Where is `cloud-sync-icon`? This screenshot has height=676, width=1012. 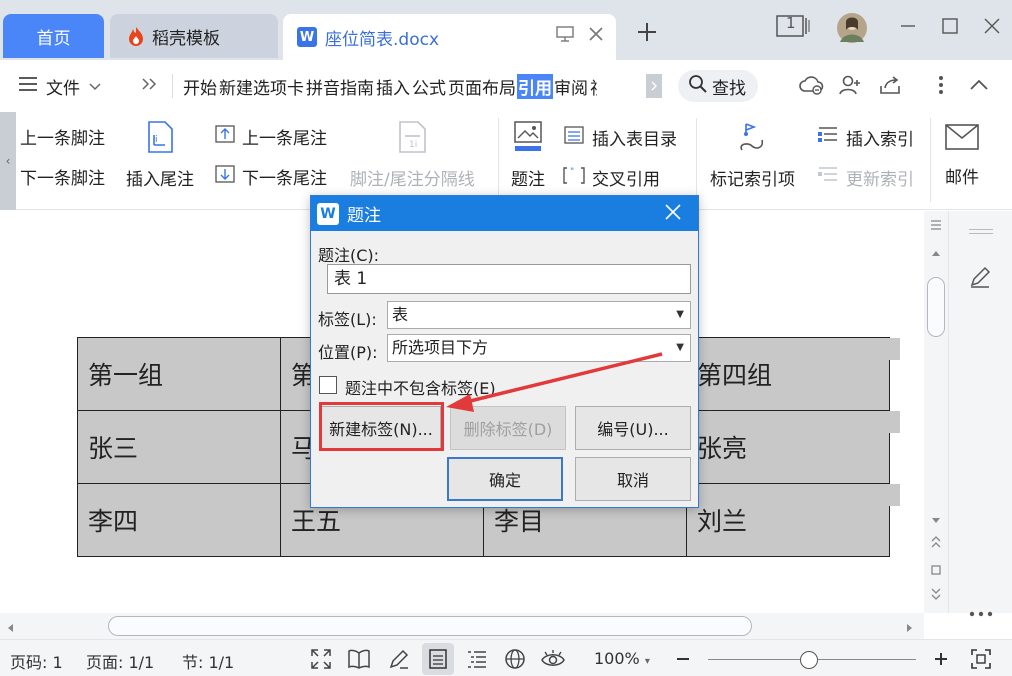
cloud-sync-icon is located at coordinates (811, 87).